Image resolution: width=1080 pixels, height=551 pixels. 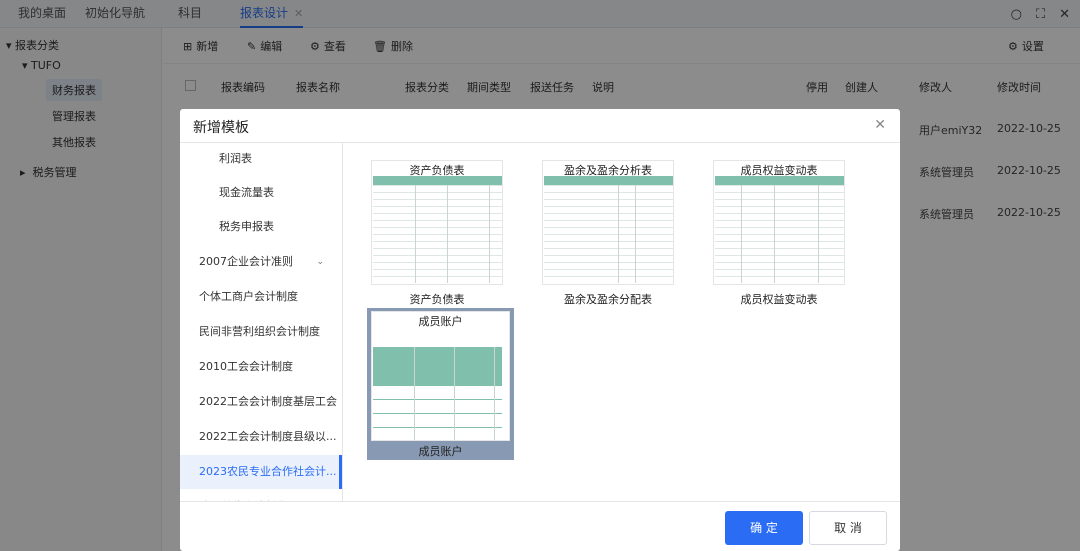 I want to click on template-thumbnail: 盈余及盈余分析表, so click(x=608, y=222).